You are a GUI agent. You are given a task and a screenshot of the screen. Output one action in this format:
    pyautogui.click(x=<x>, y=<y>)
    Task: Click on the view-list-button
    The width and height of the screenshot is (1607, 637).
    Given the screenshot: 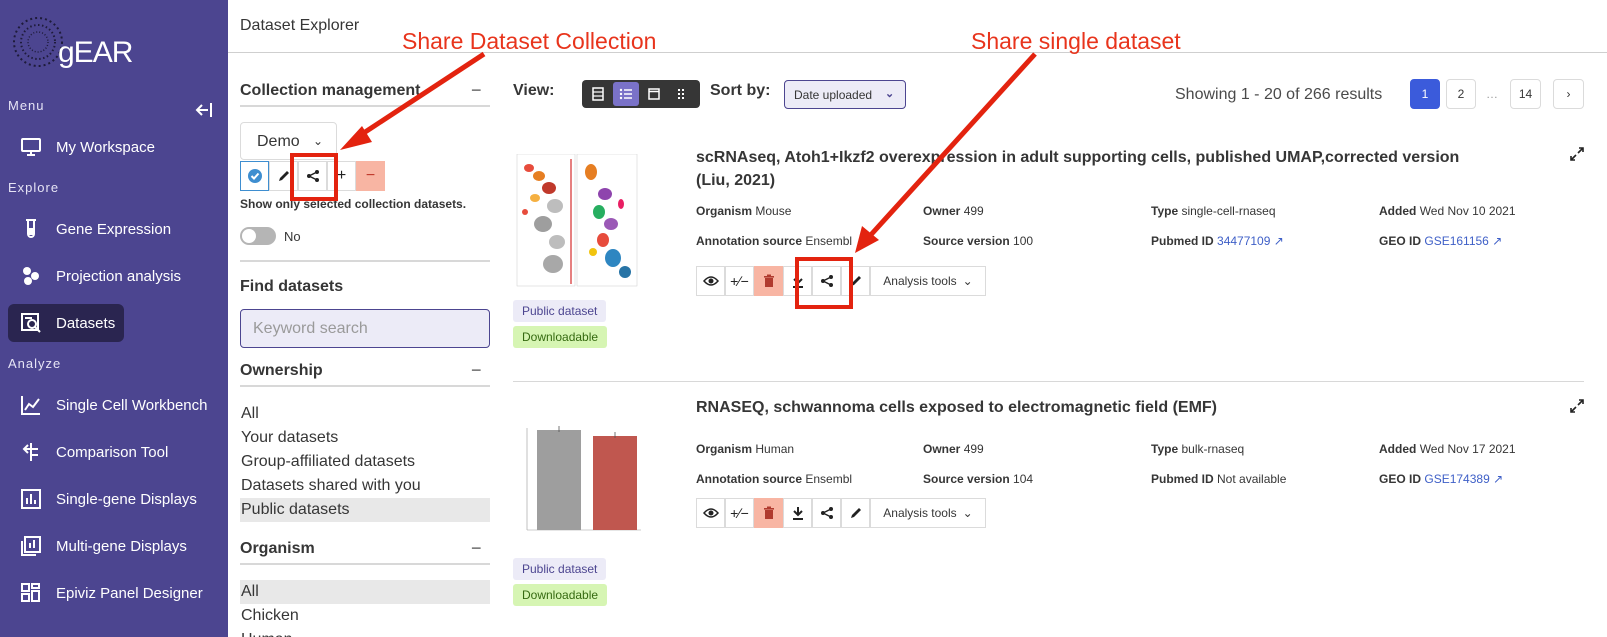 What is the action you would take?
    pyautogui.click(x=626, y=94)
    